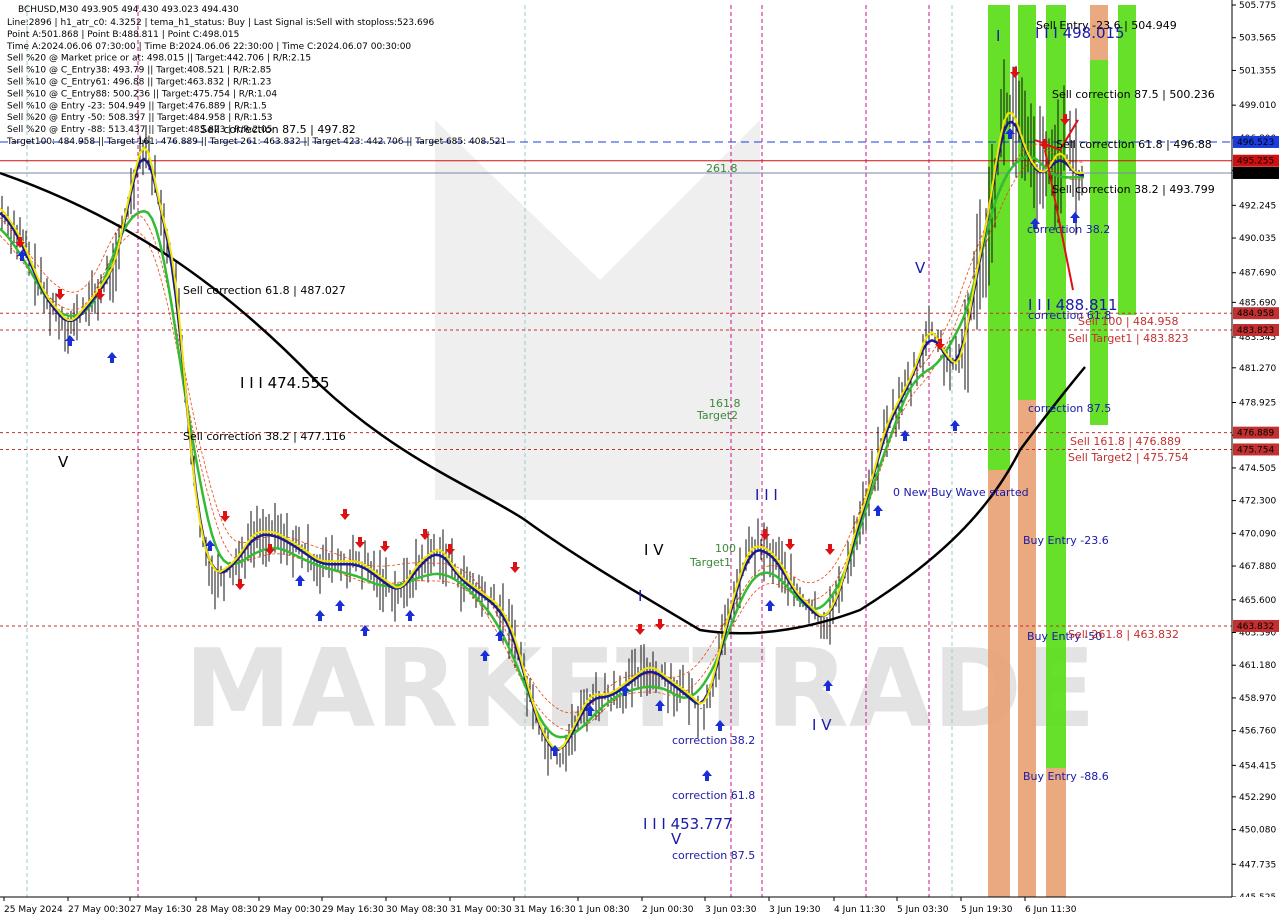  What do you see at coordinates (710, 562) in the screenshot?
I see `annotation-label: Target1` at bounding box center [710, 562].